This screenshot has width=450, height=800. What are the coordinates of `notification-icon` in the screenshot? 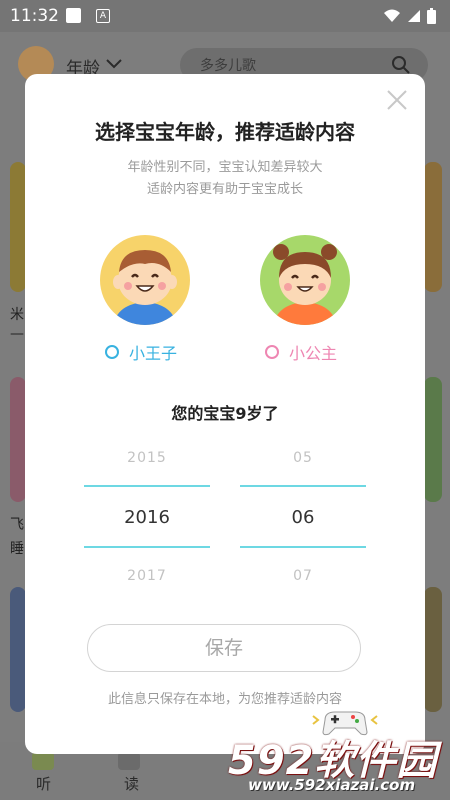 It's located at (73, 15).